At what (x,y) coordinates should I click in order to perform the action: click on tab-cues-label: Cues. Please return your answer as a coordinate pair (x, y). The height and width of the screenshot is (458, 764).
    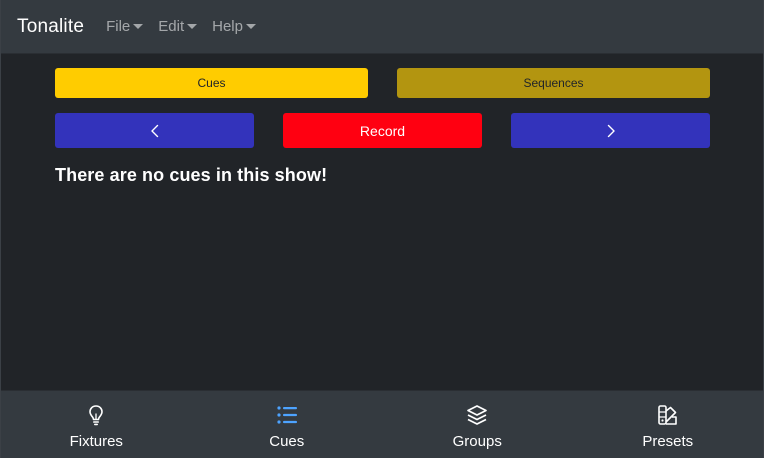
    Looking at the image, I should click on (211, 83).